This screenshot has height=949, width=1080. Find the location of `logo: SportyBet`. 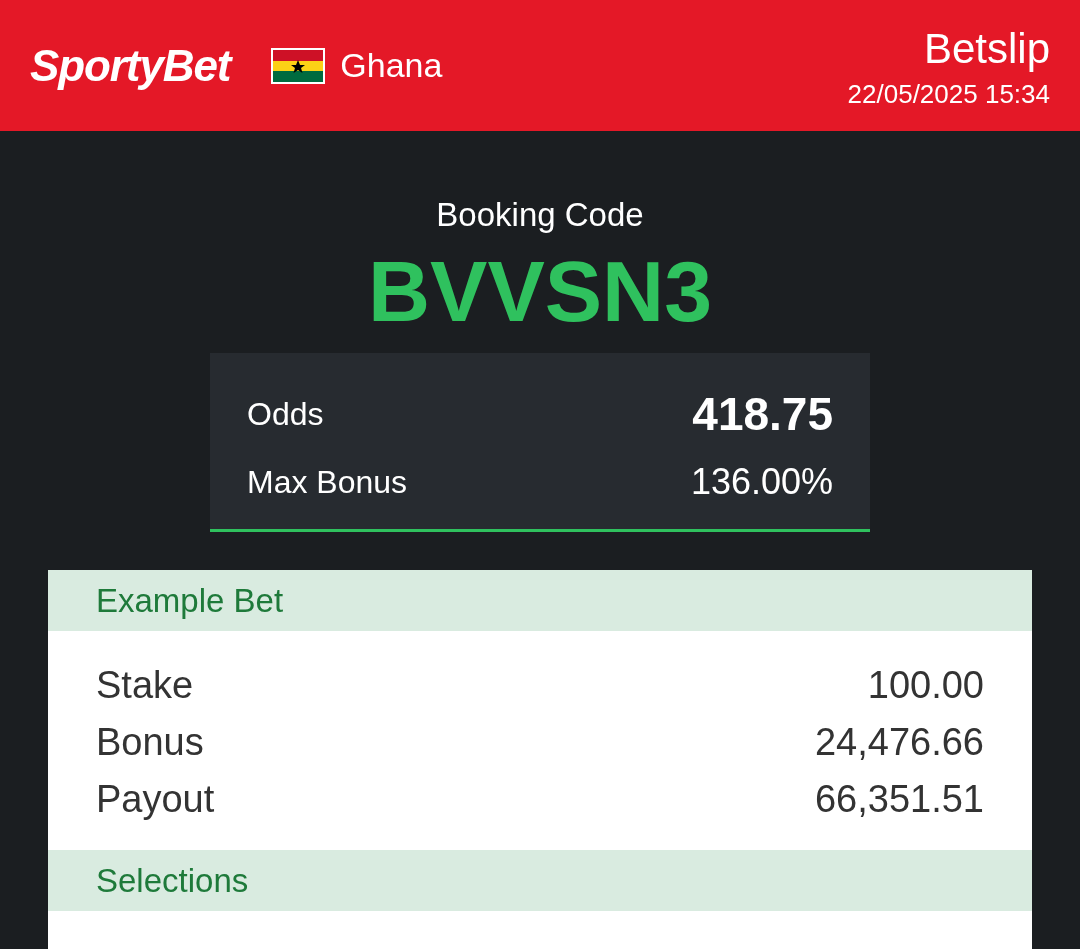

logo: SportyBet is located at coordinates (130, 65).